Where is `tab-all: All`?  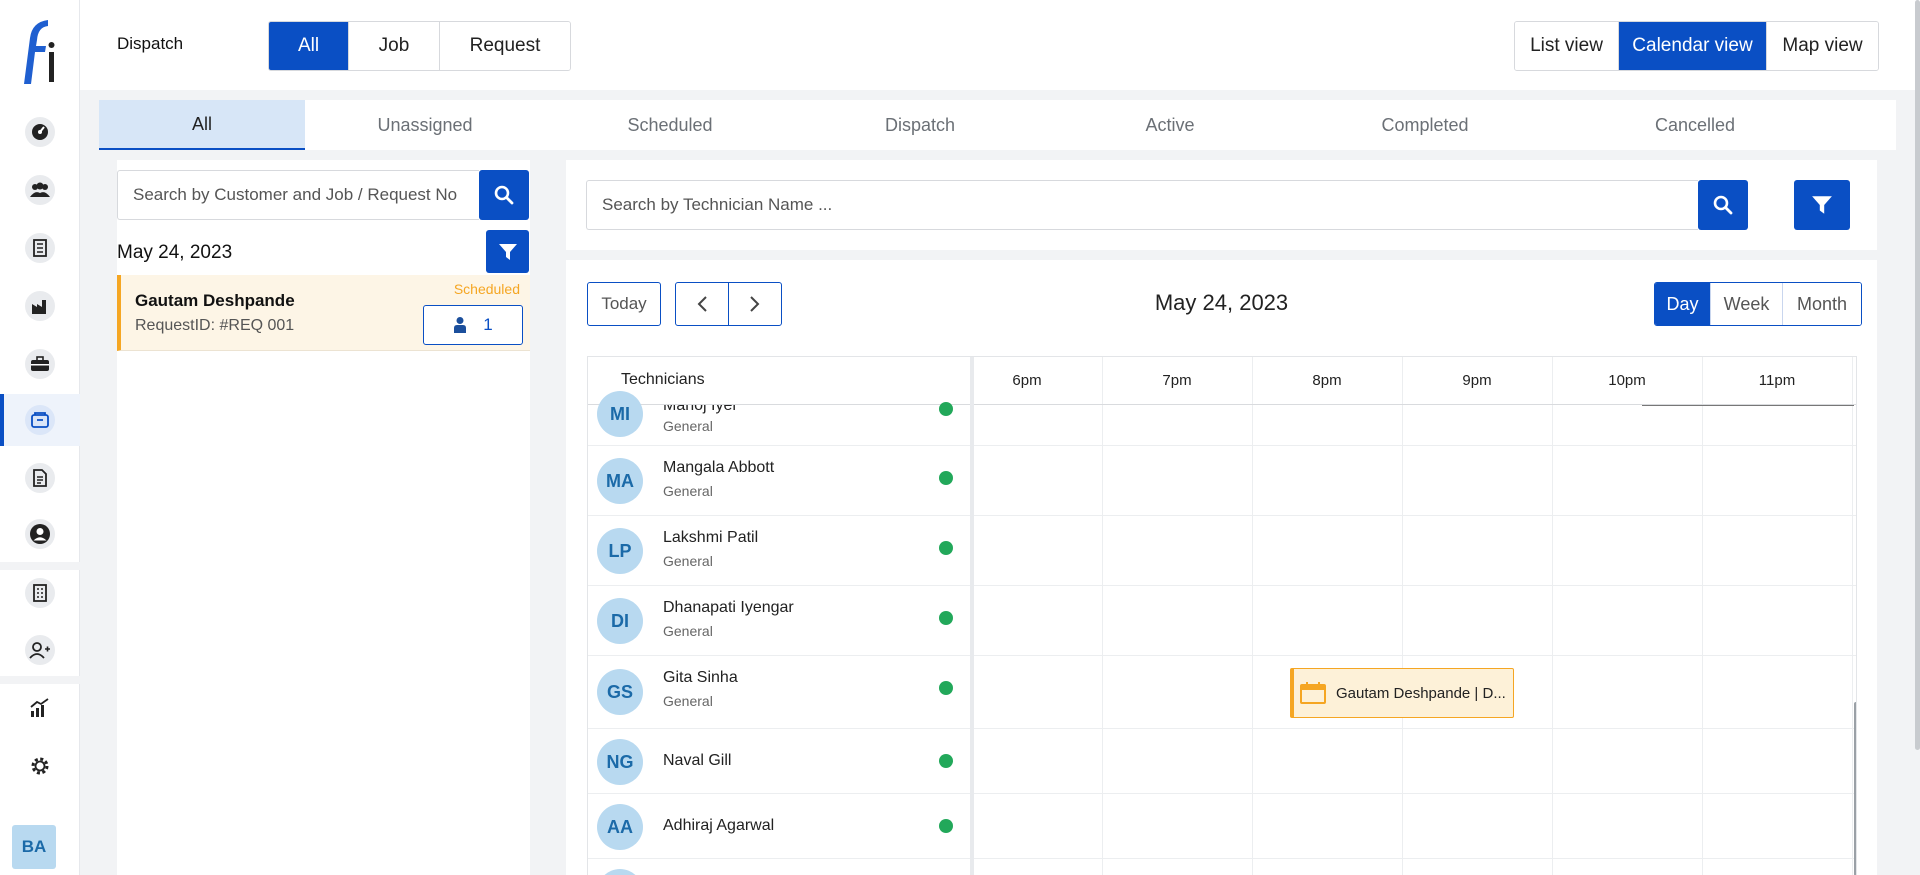
tab-all: All is located at coordinates (202, 125).